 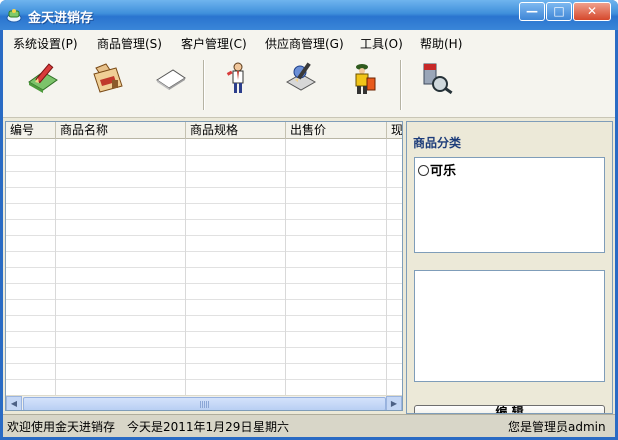 What do you see at coordinates (108, 78) in the screenshot?
I see `folder-icon` at bounding box center [108, 78].